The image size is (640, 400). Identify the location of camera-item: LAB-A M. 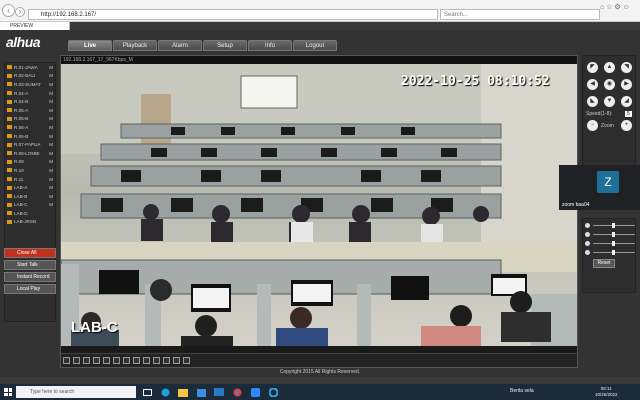
(30, 187).